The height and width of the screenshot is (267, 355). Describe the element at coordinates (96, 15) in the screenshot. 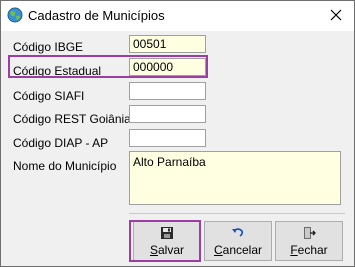

I see `window-title: Cadastro de Municípios` at that location.